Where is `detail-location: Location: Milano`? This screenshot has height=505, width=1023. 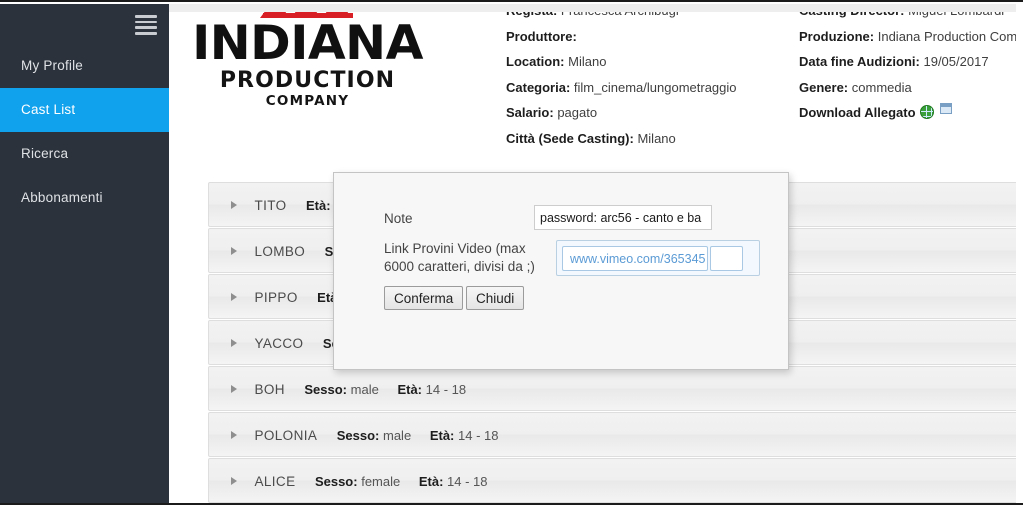 detail-location: Location: Milano is located at coordinates (651, 62).